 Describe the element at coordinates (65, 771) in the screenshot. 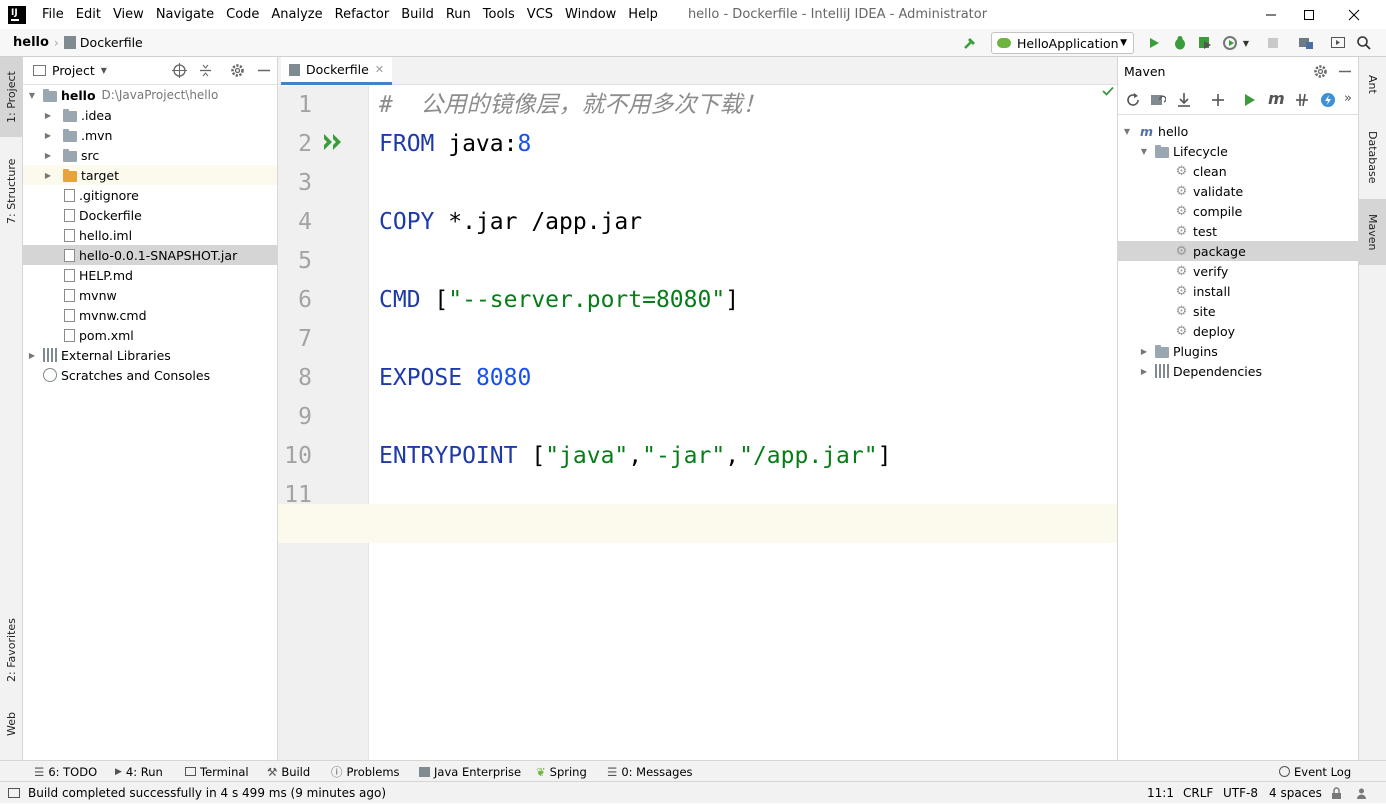

I see `tool-todo: ☰ 6: TODO` at that location.